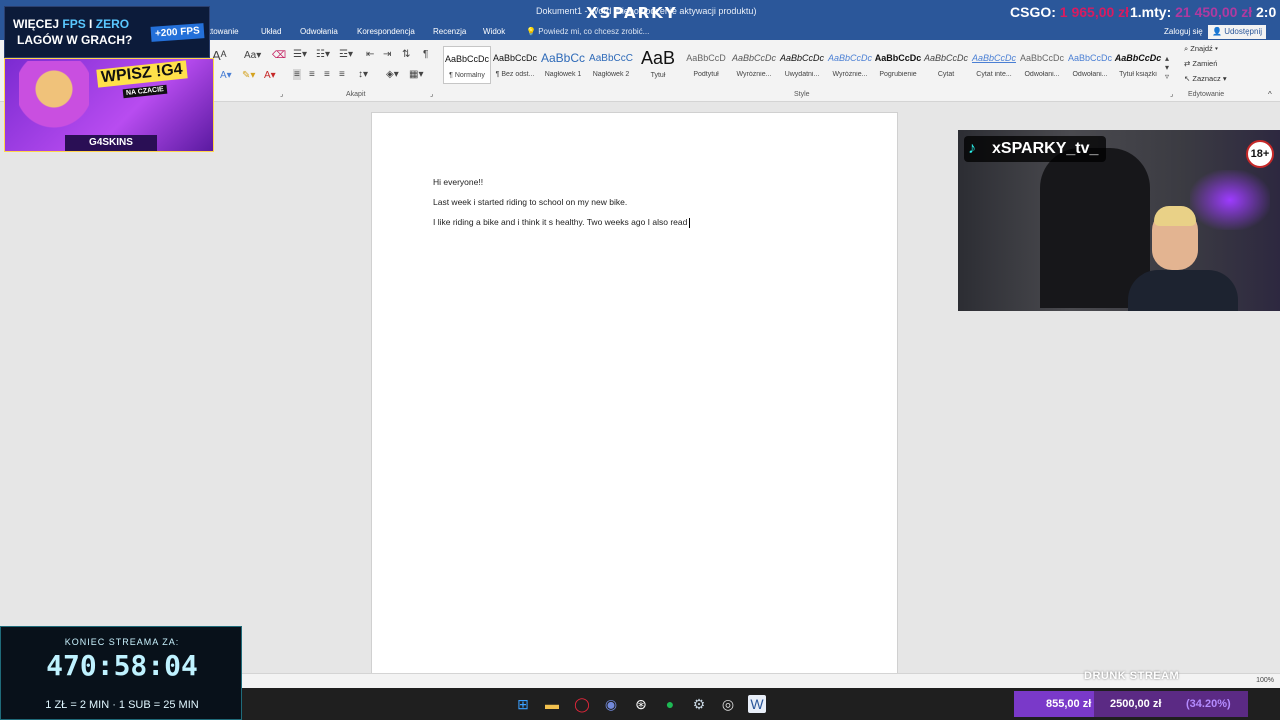  Describe the element at coordinates (300, 54) in the screenshot. I see `bullets-icon: ☰▾` at that location.